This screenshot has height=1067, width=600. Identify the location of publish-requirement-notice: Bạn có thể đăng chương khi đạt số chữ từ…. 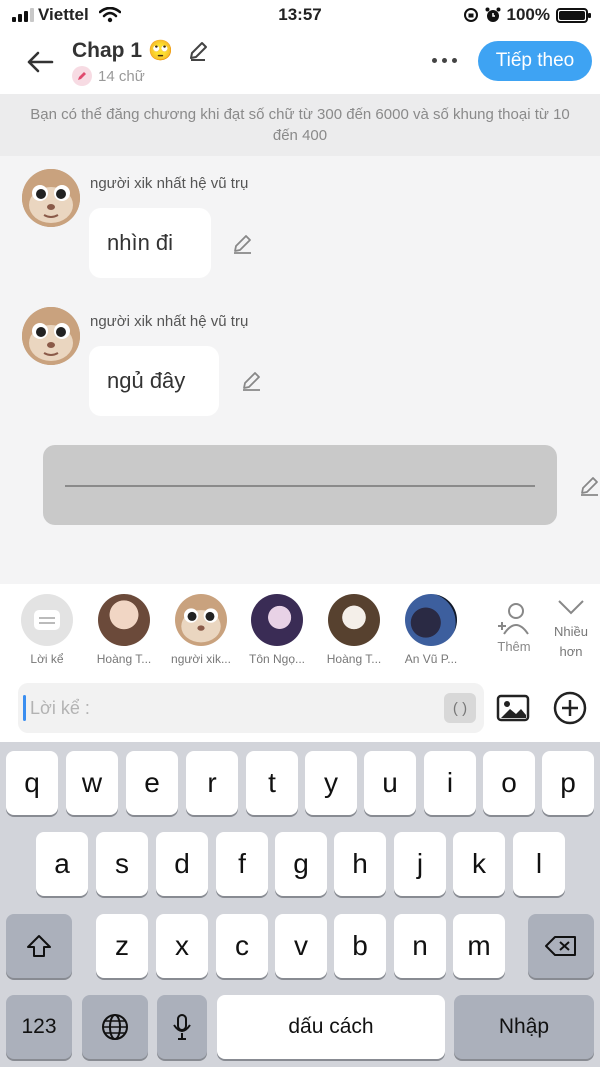
(300, 125).